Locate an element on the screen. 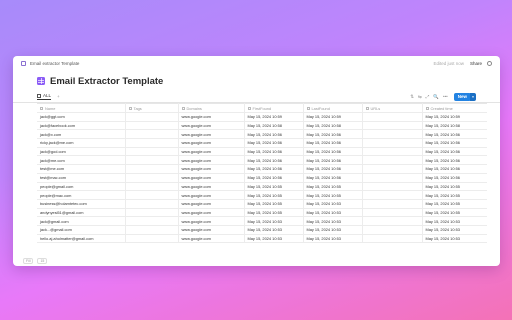 This screenshot has height=320, width=512. new-dropdown-icon: ▾ is located at coordinates (473, 96).